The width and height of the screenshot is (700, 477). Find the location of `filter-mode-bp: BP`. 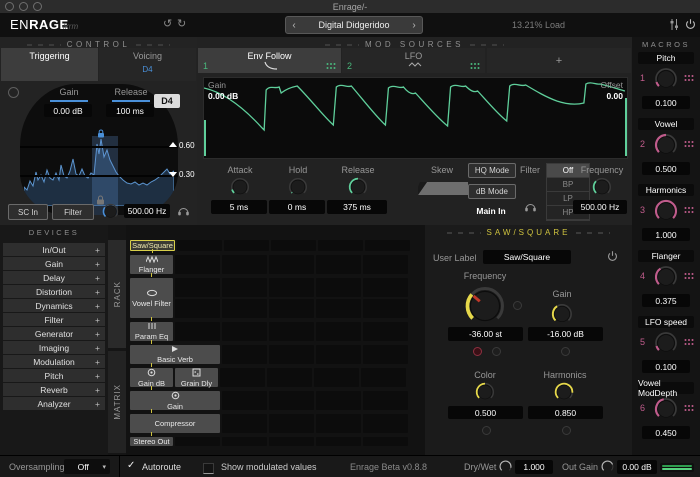

filter-mode-bp: BP is located at coordinates (568, 185).